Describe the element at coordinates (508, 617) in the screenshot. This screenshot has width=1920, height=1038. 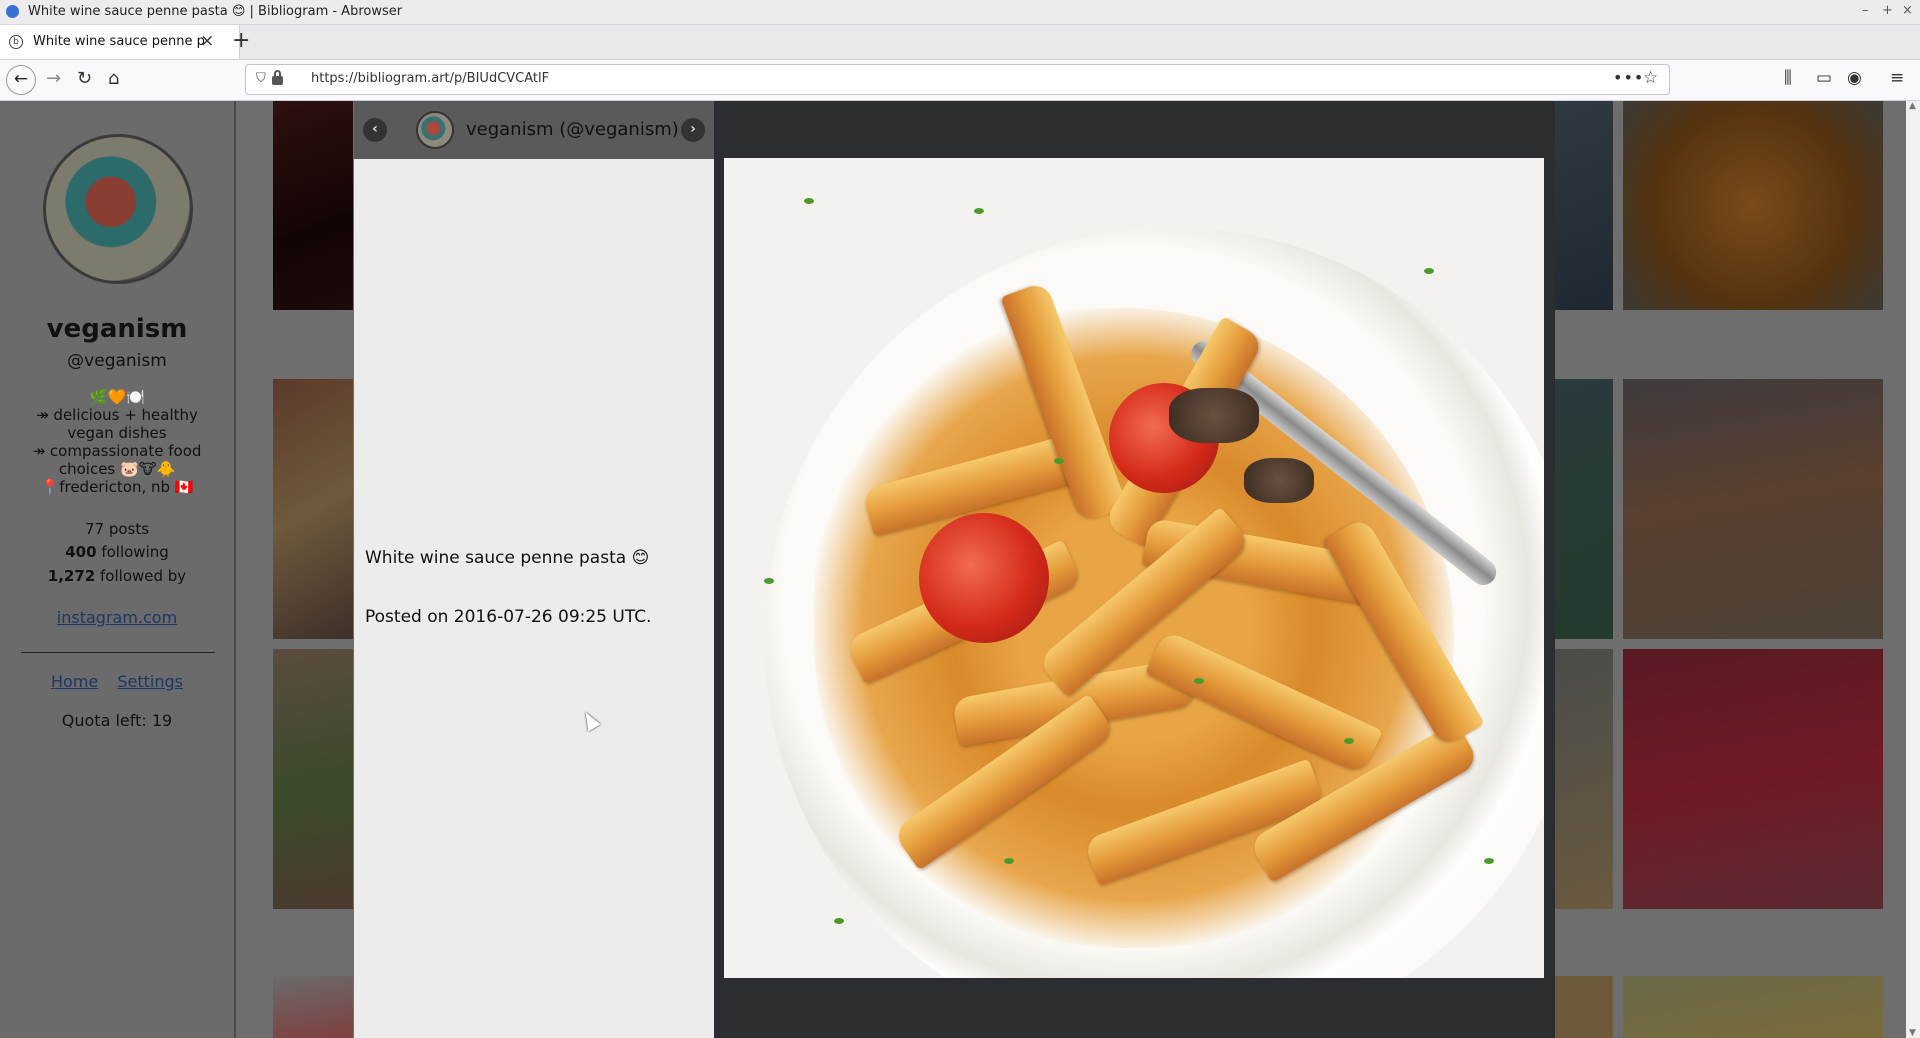
I see `post-timestamp: Posted on 2016-07-26 09:25 UTC.` at that location.